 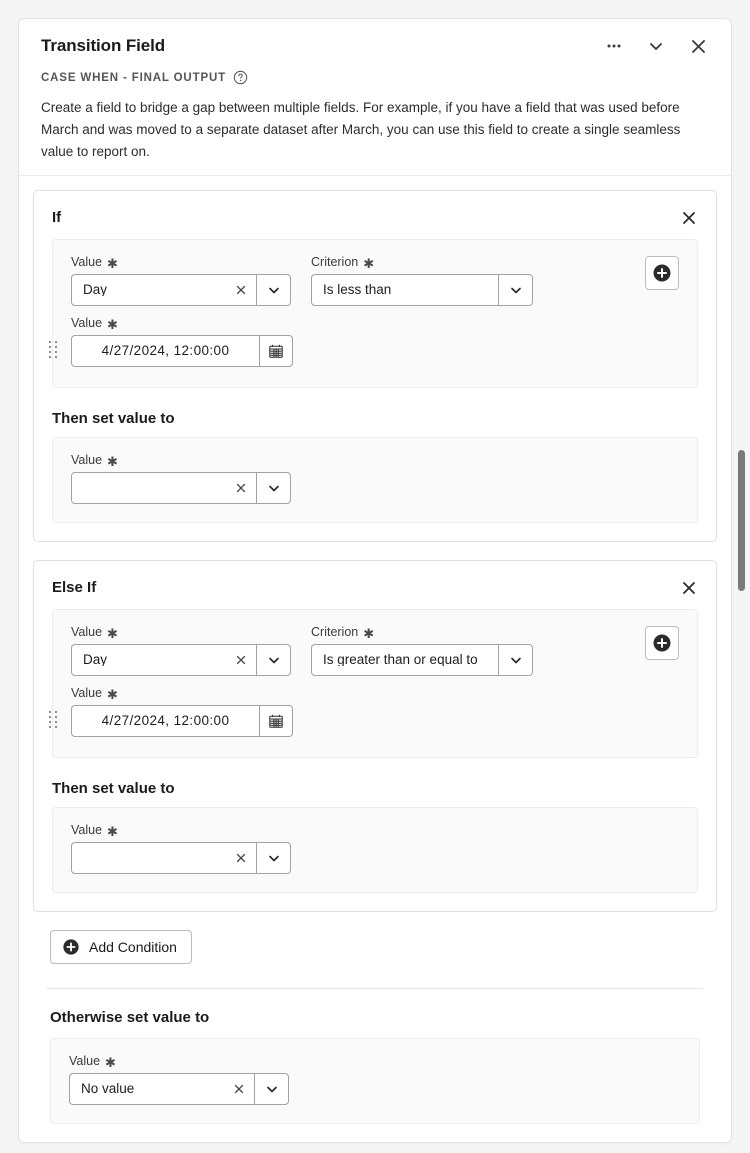 I want to click on value-field-block: Value ✱ Day, so click(x=181, y=281).